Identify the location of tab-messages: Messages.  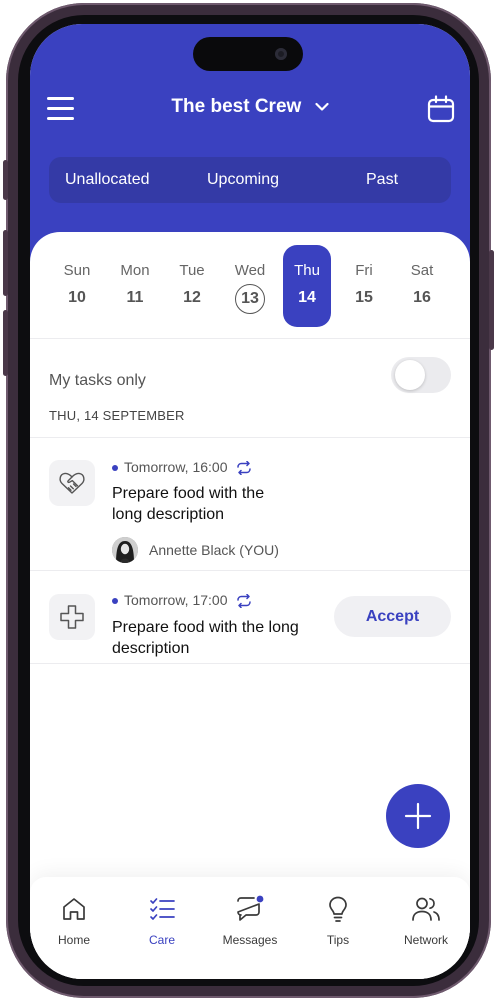
(250, 921).